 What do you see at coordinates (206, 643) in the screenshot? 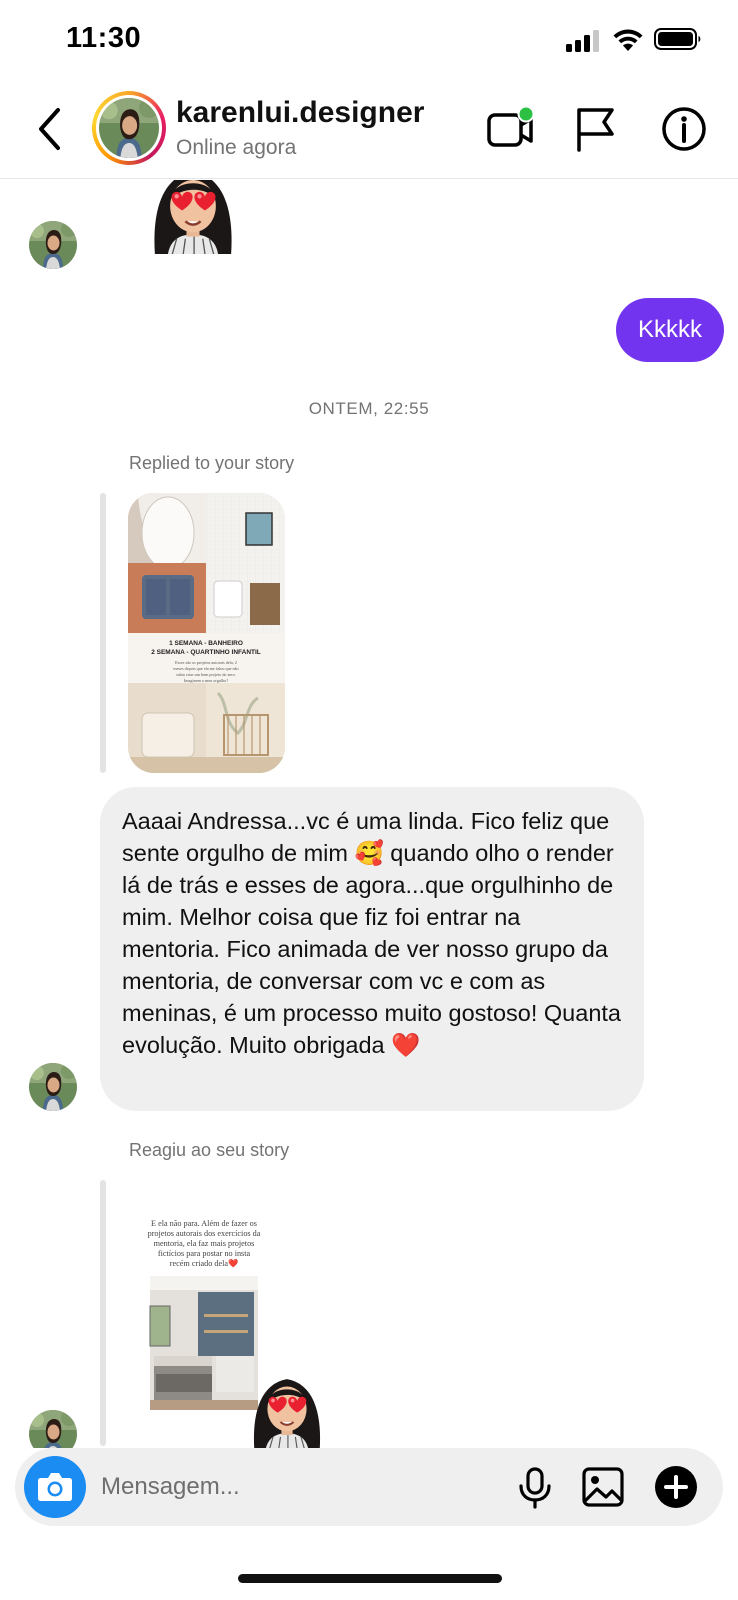
I see `story-line-1: 1 SEMANA - BANHEIRO` at bounding box center [206, 643].